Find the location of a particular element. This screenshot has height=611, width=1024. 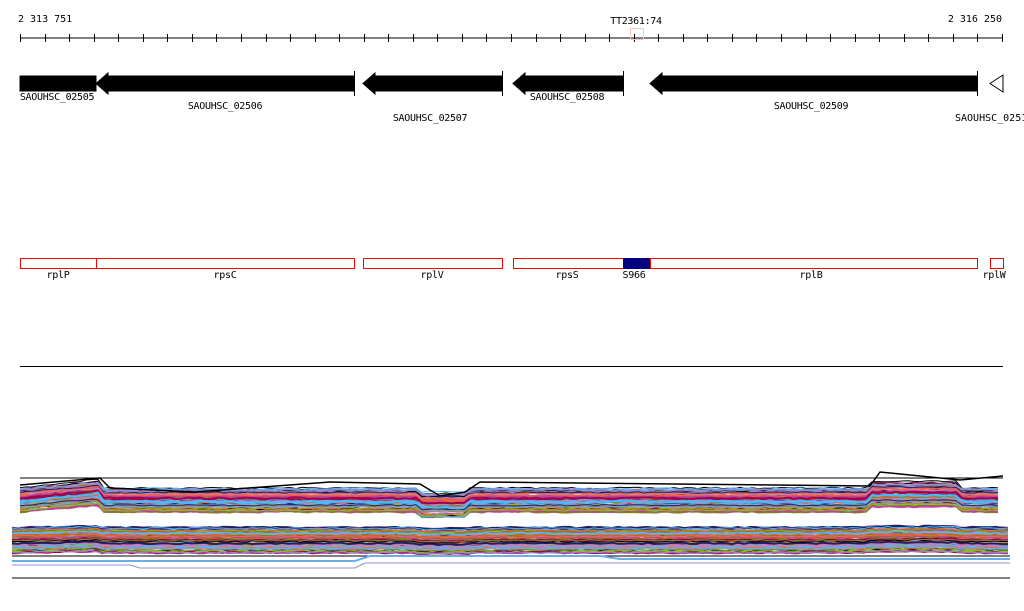

feature-label: rplP is located at coordinates (58, 275).